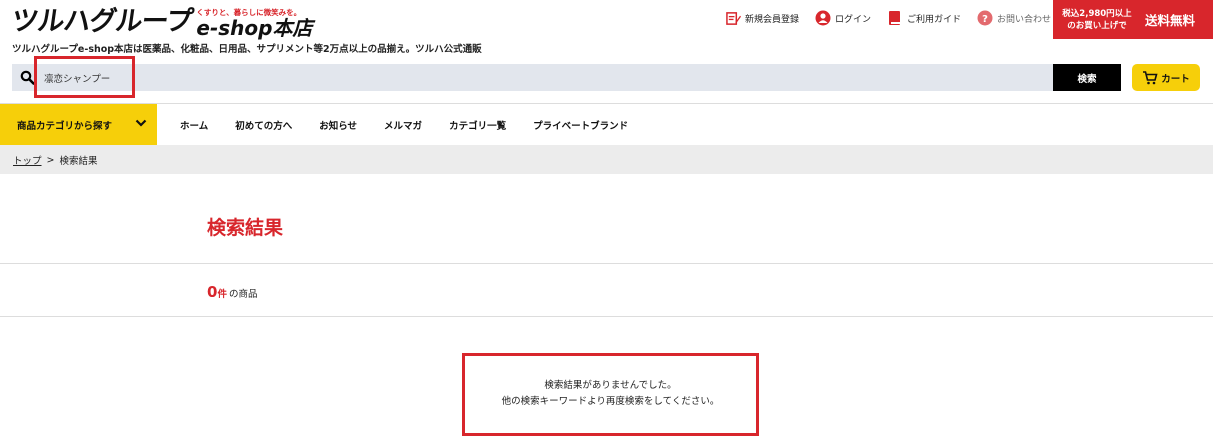  I want to click on guide-book-icon, so click(895, 18).